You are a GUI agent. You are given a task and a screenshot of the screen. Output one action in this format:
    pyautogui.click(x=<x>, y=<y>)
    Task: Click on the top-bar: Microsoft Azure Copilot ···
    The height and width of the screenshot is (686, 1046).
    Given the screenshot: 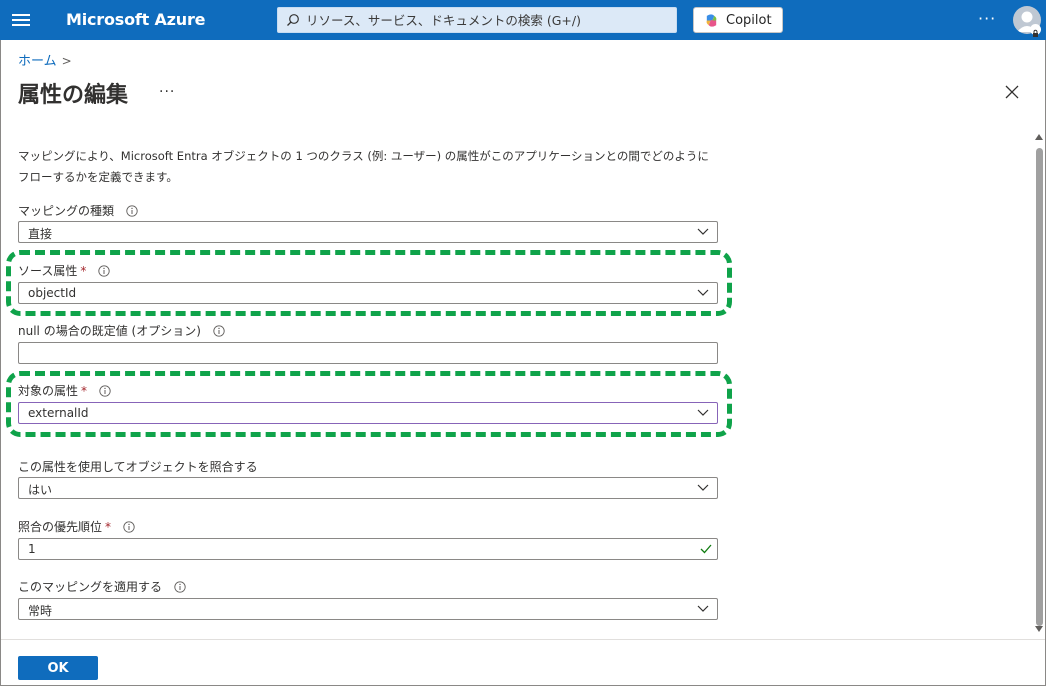 What is the action you would take?
    pyautogui.click(x=523, y=20)
    